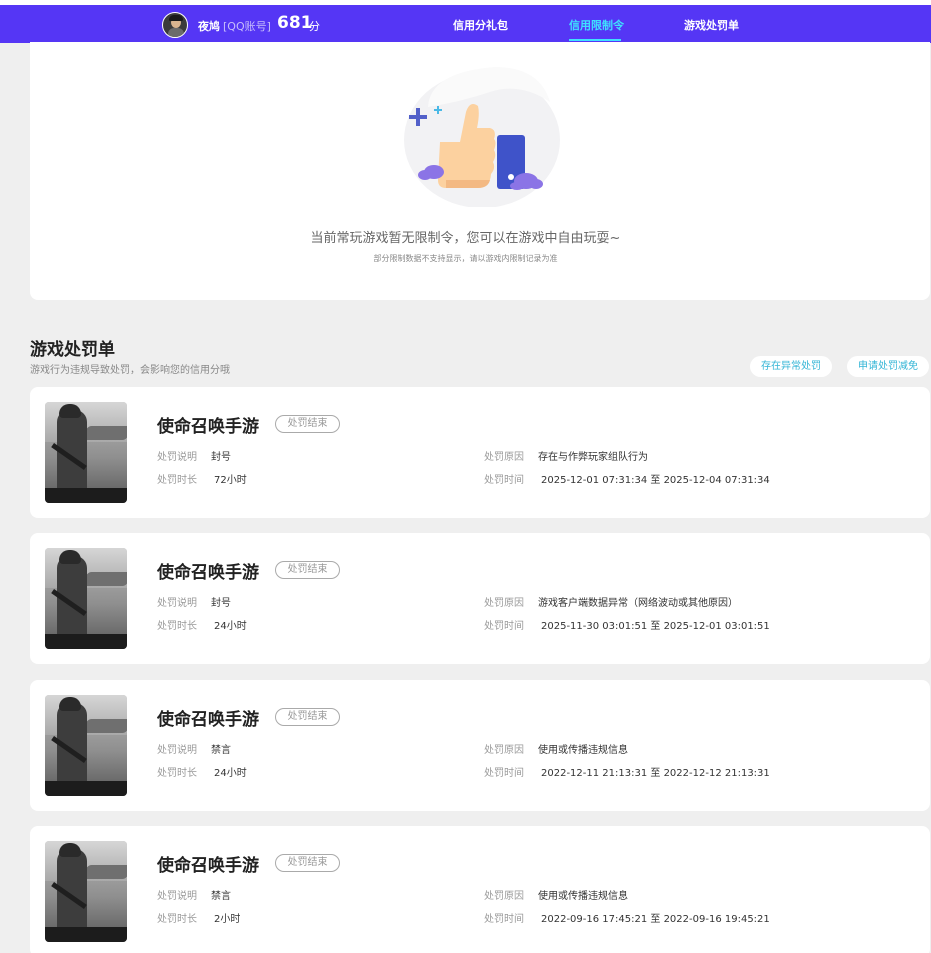 This screenshot has width=931, height=953. What do you see at coordinates (72, 350) in the screenshot?
I see `section-title: 游戏处罚单` at bounding box center [72, 350].